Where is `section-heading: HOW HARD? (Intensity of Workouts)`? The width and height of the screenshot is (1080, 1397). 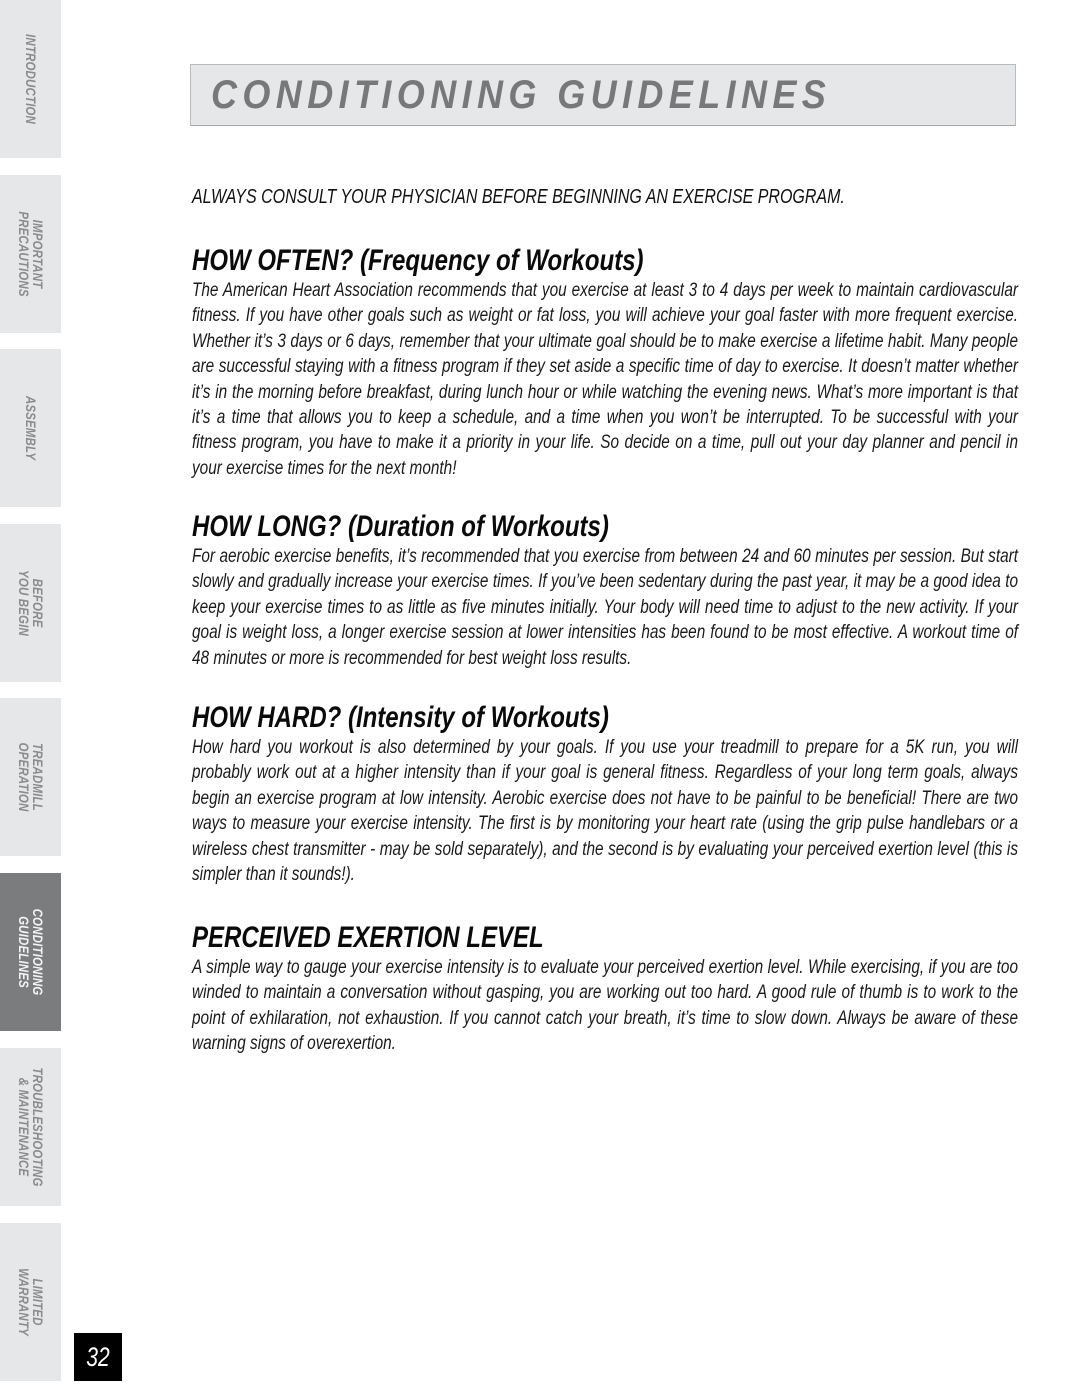 section-heading: HOW HARD? (Intensity of Workouts) is located at coordinates (400, 717).